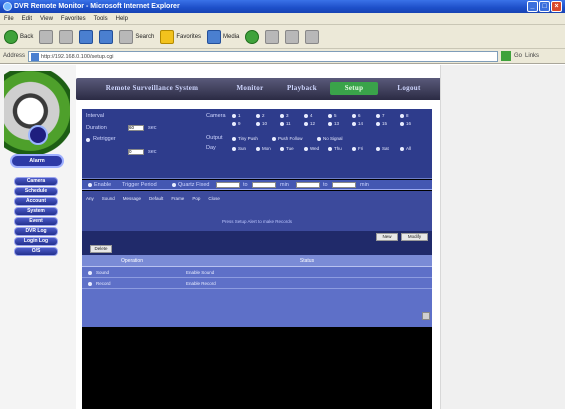 The height and width of the screenshot is (409, 565). Describe the element at coordinates (36, 181) in the screenshot. I see `sidebar-item-camera: Camera` at that location.